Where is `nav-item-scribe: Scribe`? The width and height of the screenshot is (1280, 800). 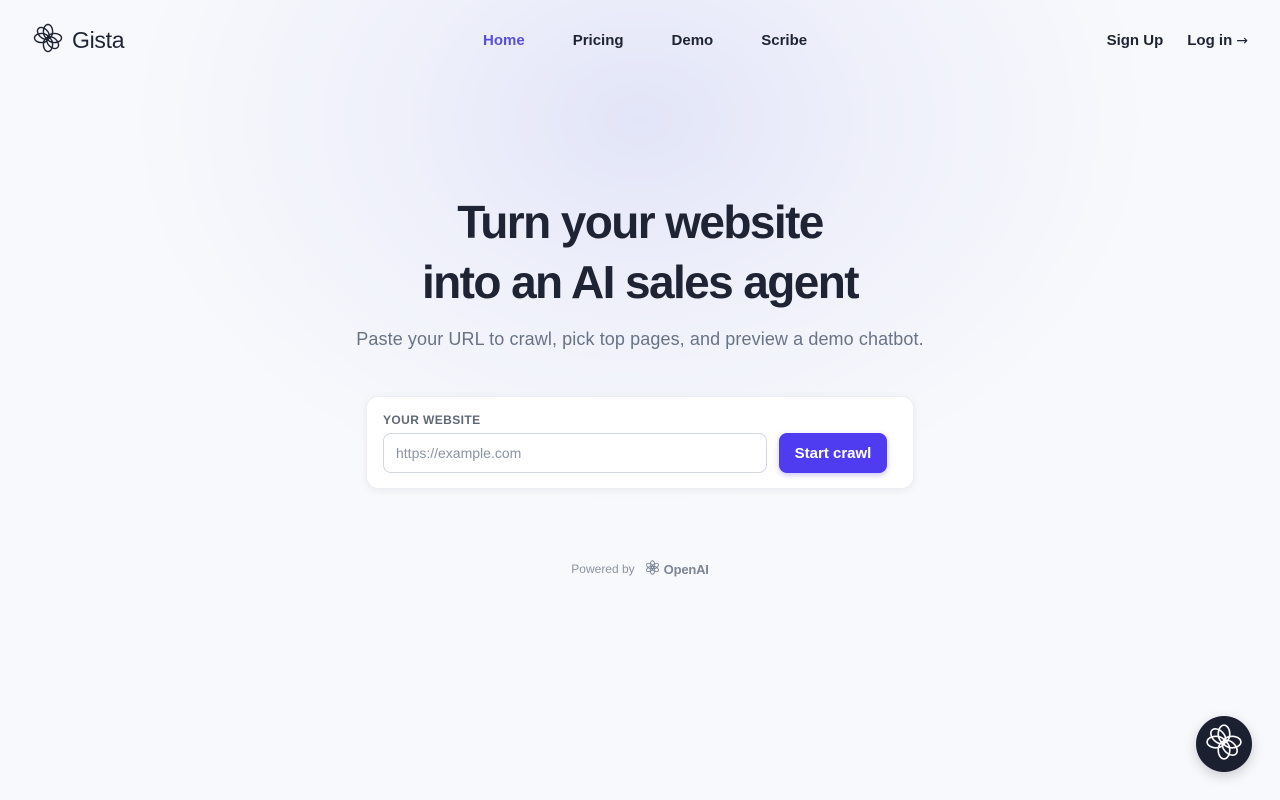 nav-item-scribe: Scribe is located at coordinates (784, 40).